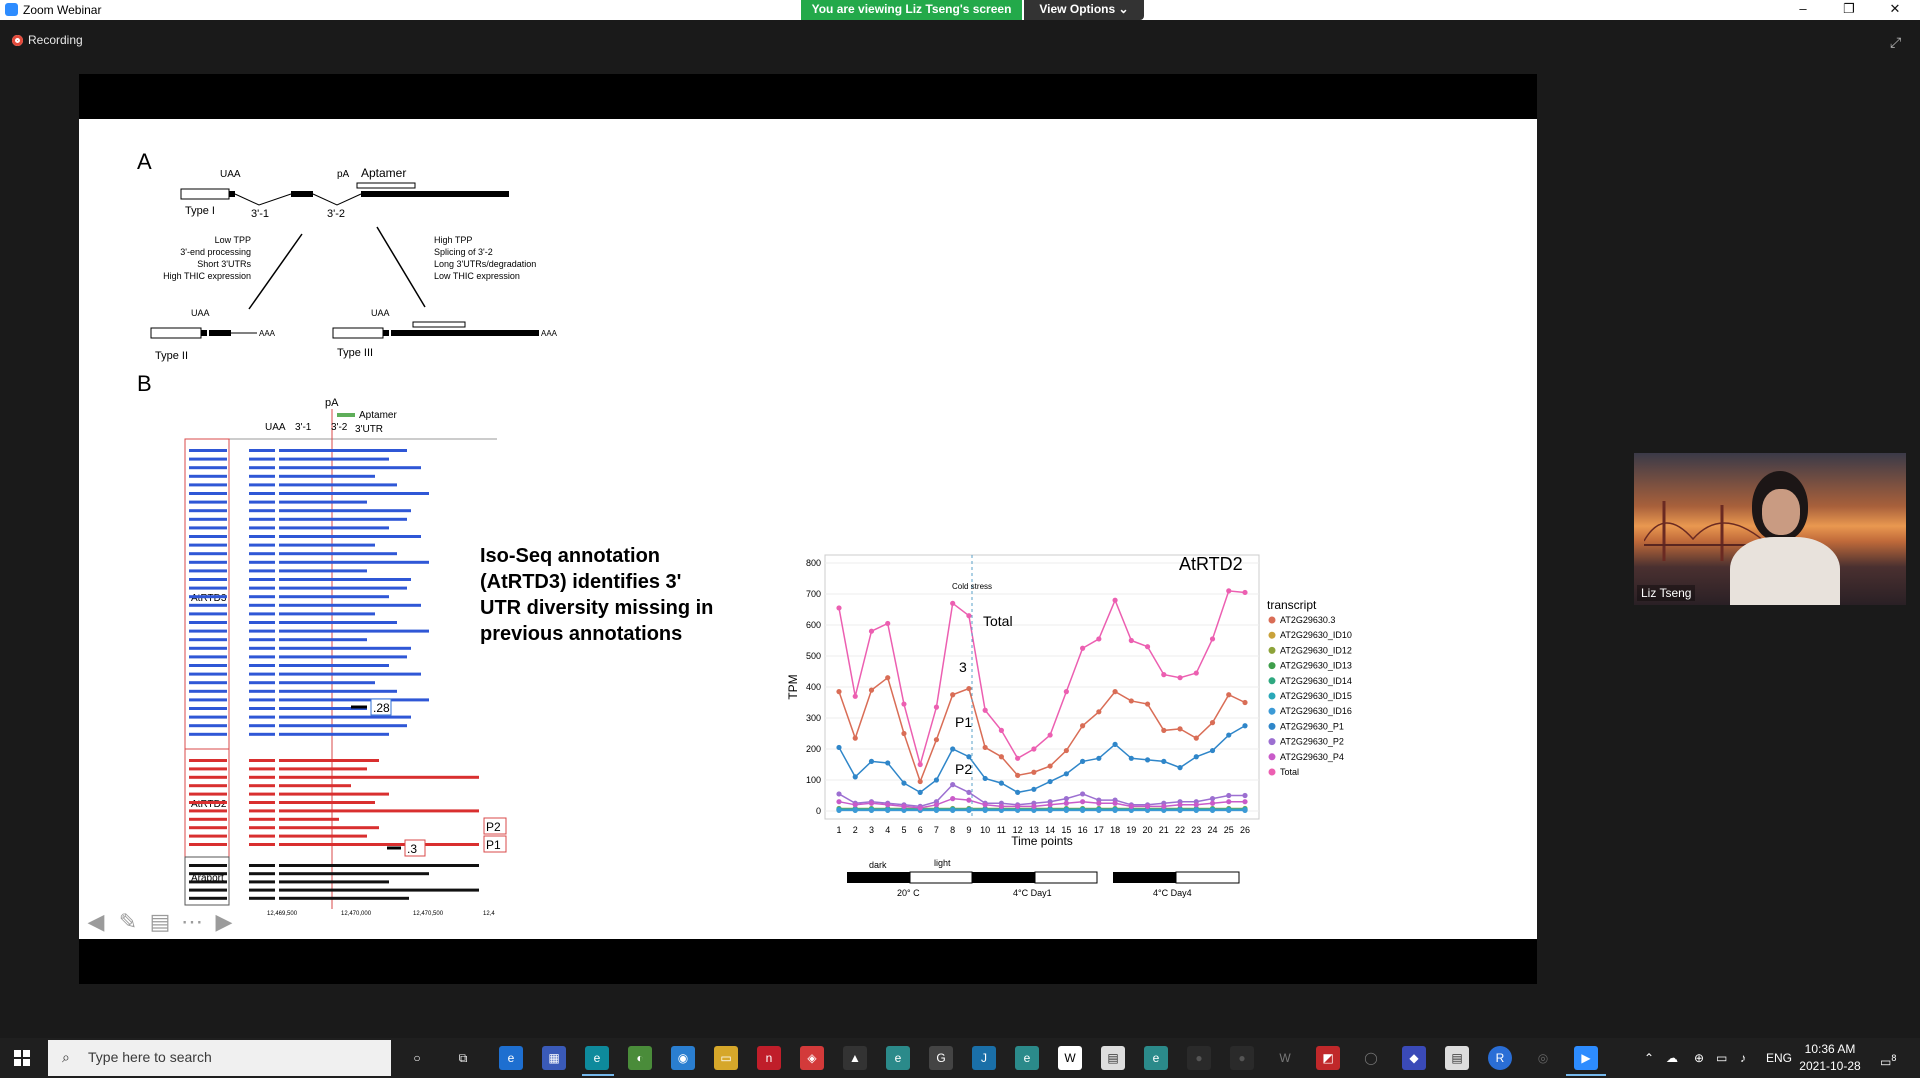  What do you see at coordinates (984, 1058) in the screenshot?
I see `app-icon: J` at bounding box center [984, 1058].